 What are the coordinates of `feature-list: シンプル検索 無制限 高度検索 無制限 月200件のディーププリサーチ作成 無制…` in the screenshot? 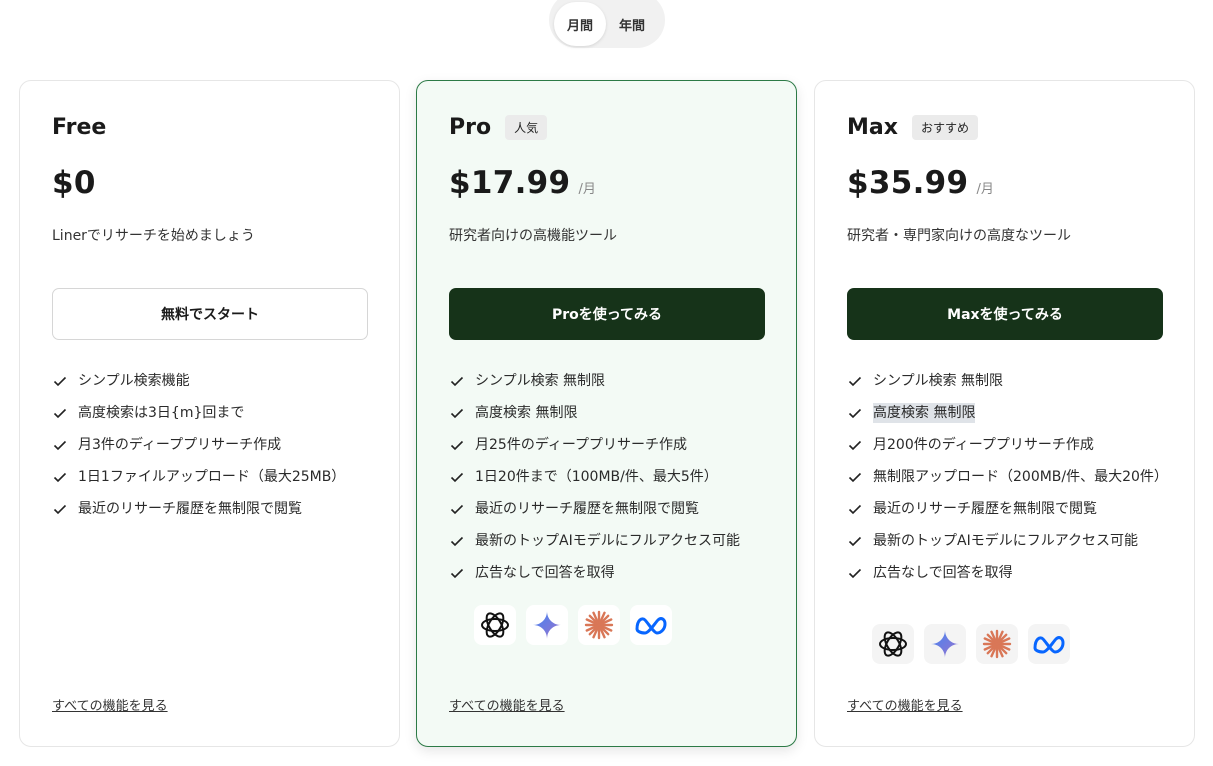 It's located at (1007, 483).